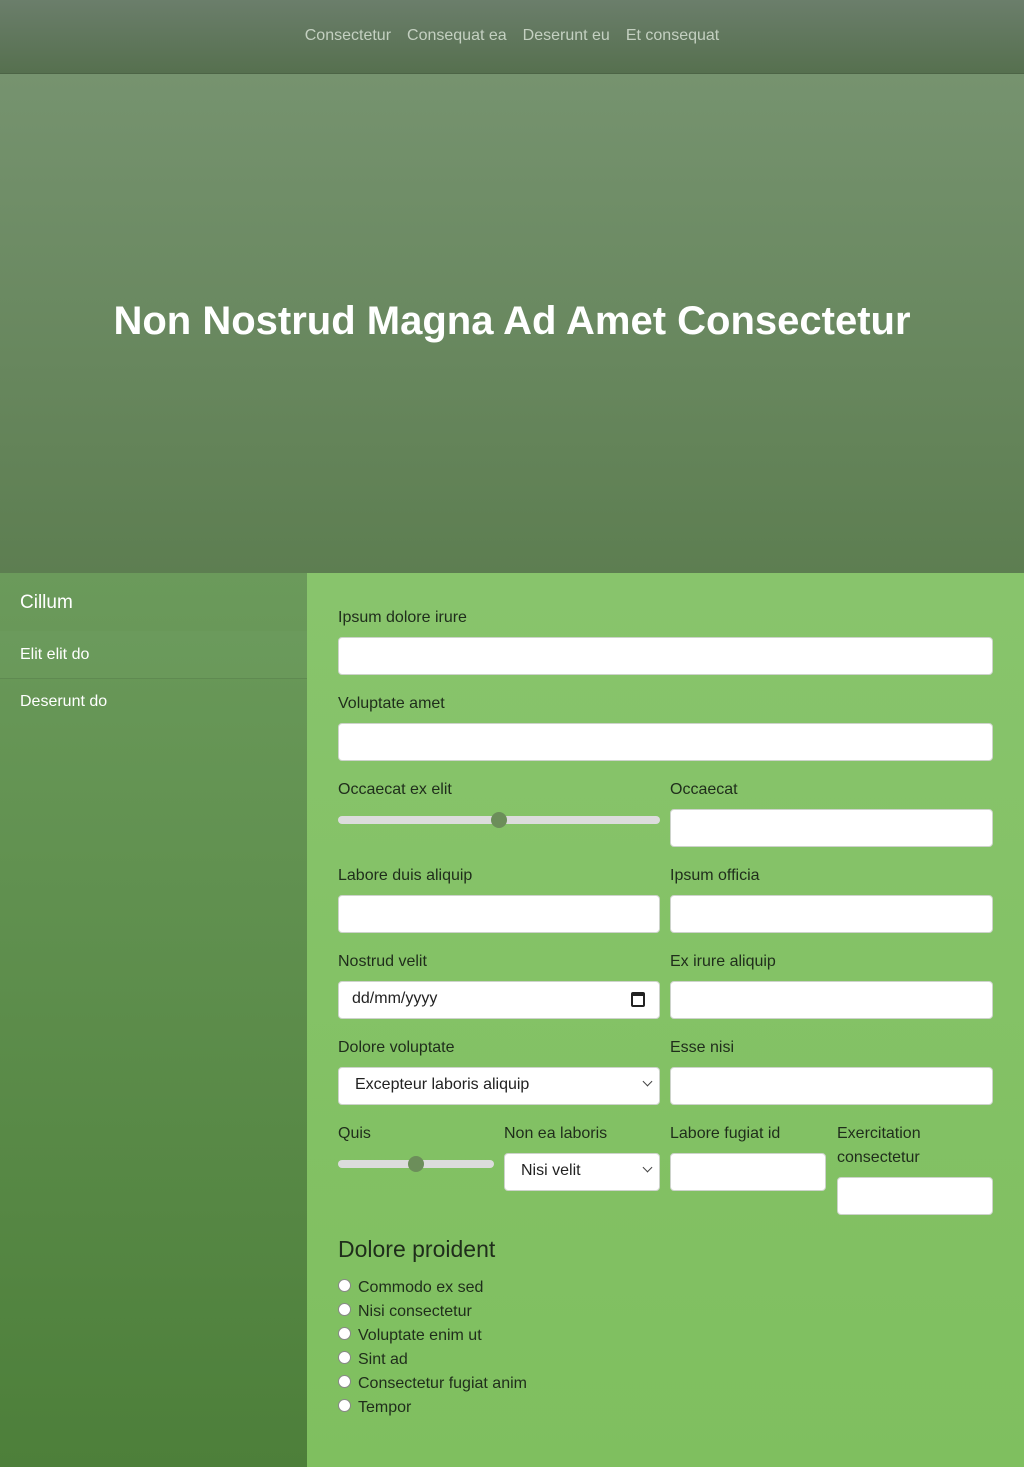  What do you see at coordinates (665, 656) in the screenshot?
I see `ipsum-dolore-irure-input` at bounding box center [665, 656].